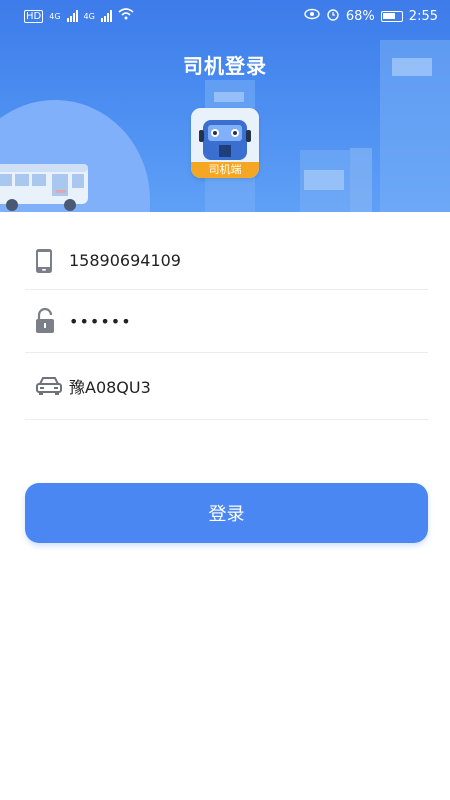  What do you see at coordinates (55, 16) in the screenshot?
I see `signal1-label: 4G` at bounding box center [55, 16].